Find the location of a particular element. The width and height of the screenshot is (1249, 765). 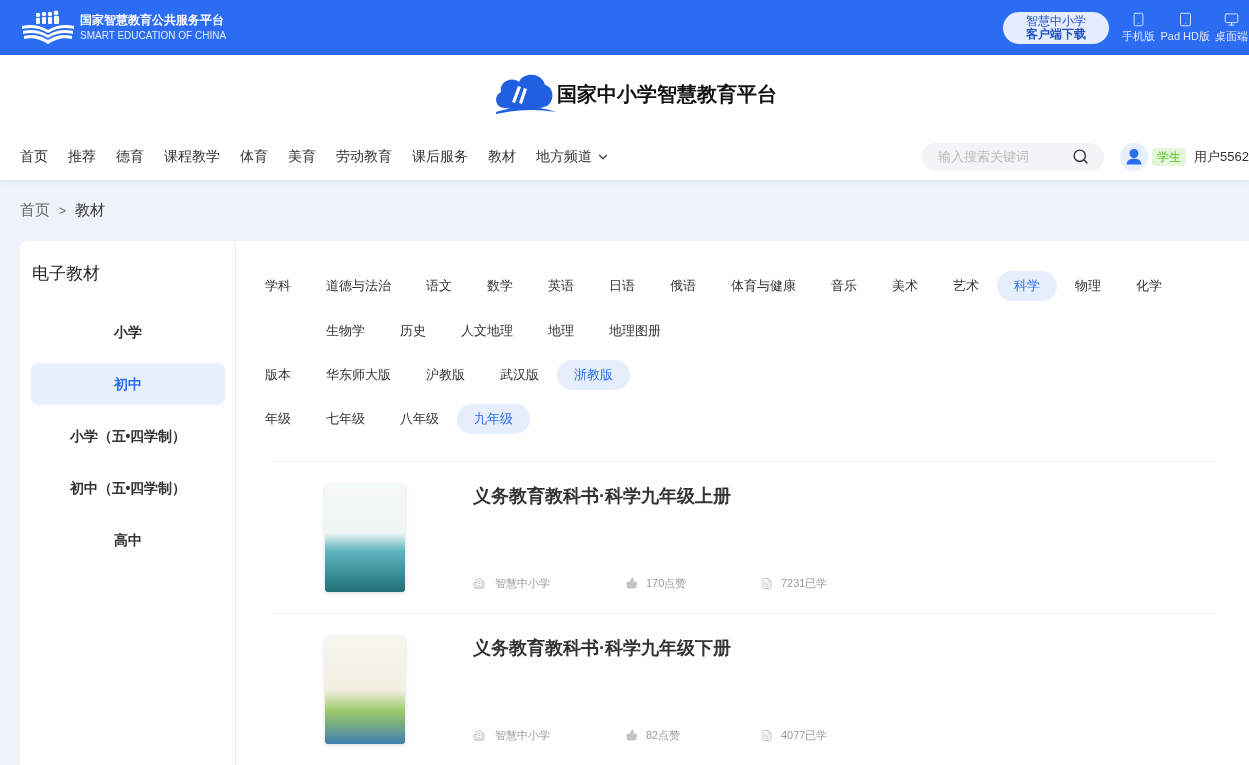

nav-link: 教材 is located at coordinates (502, 156).